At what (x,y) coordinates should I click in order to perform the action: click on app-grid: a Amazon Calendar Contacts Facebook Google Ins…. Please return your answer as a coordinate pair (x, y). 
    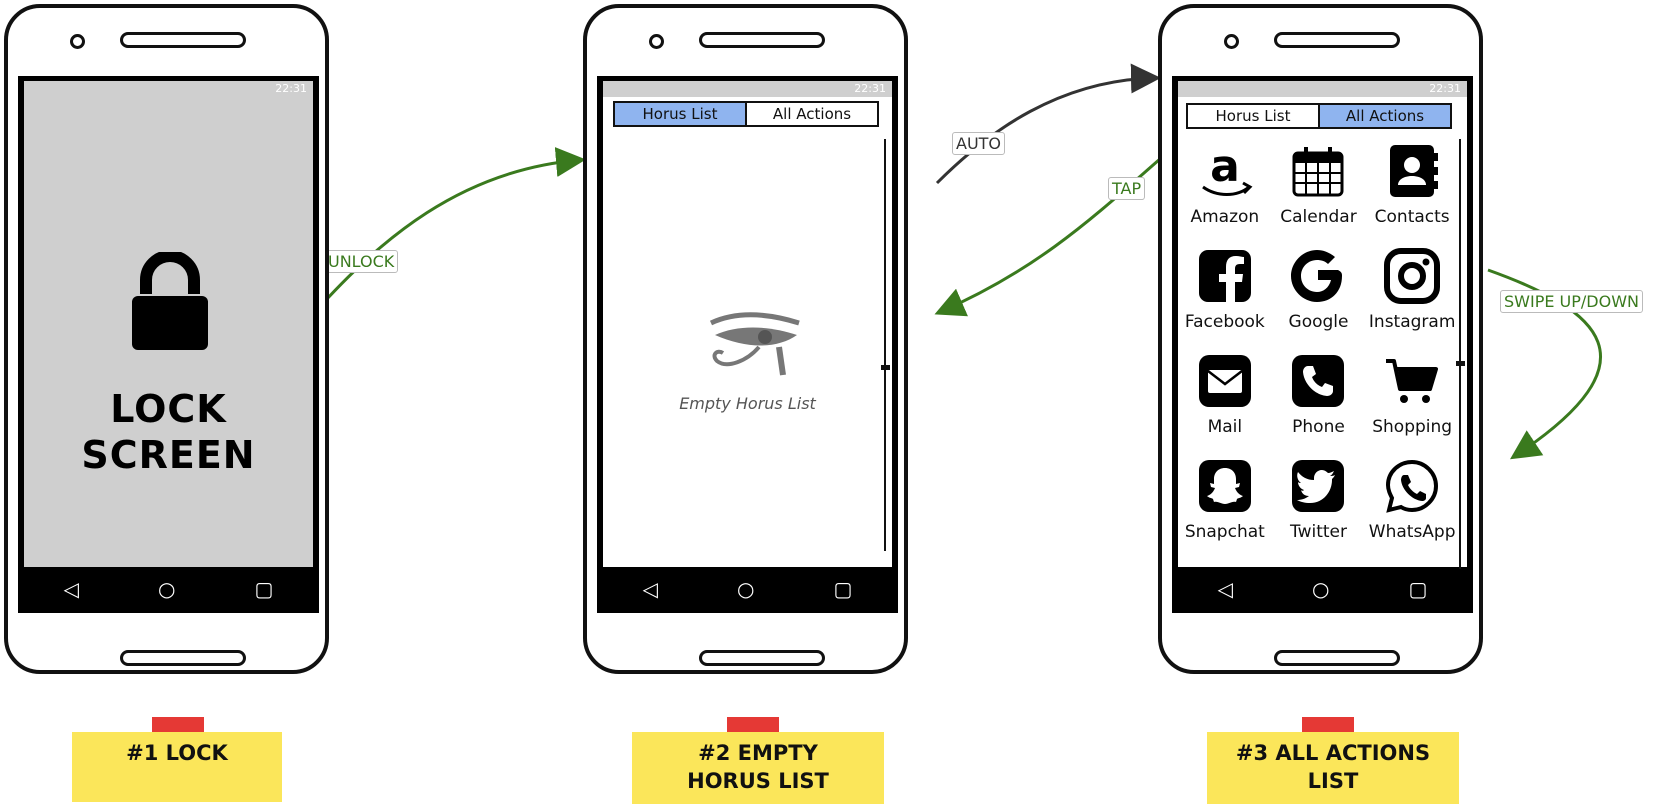
    Looking at the image, I should click on (1318, 347).